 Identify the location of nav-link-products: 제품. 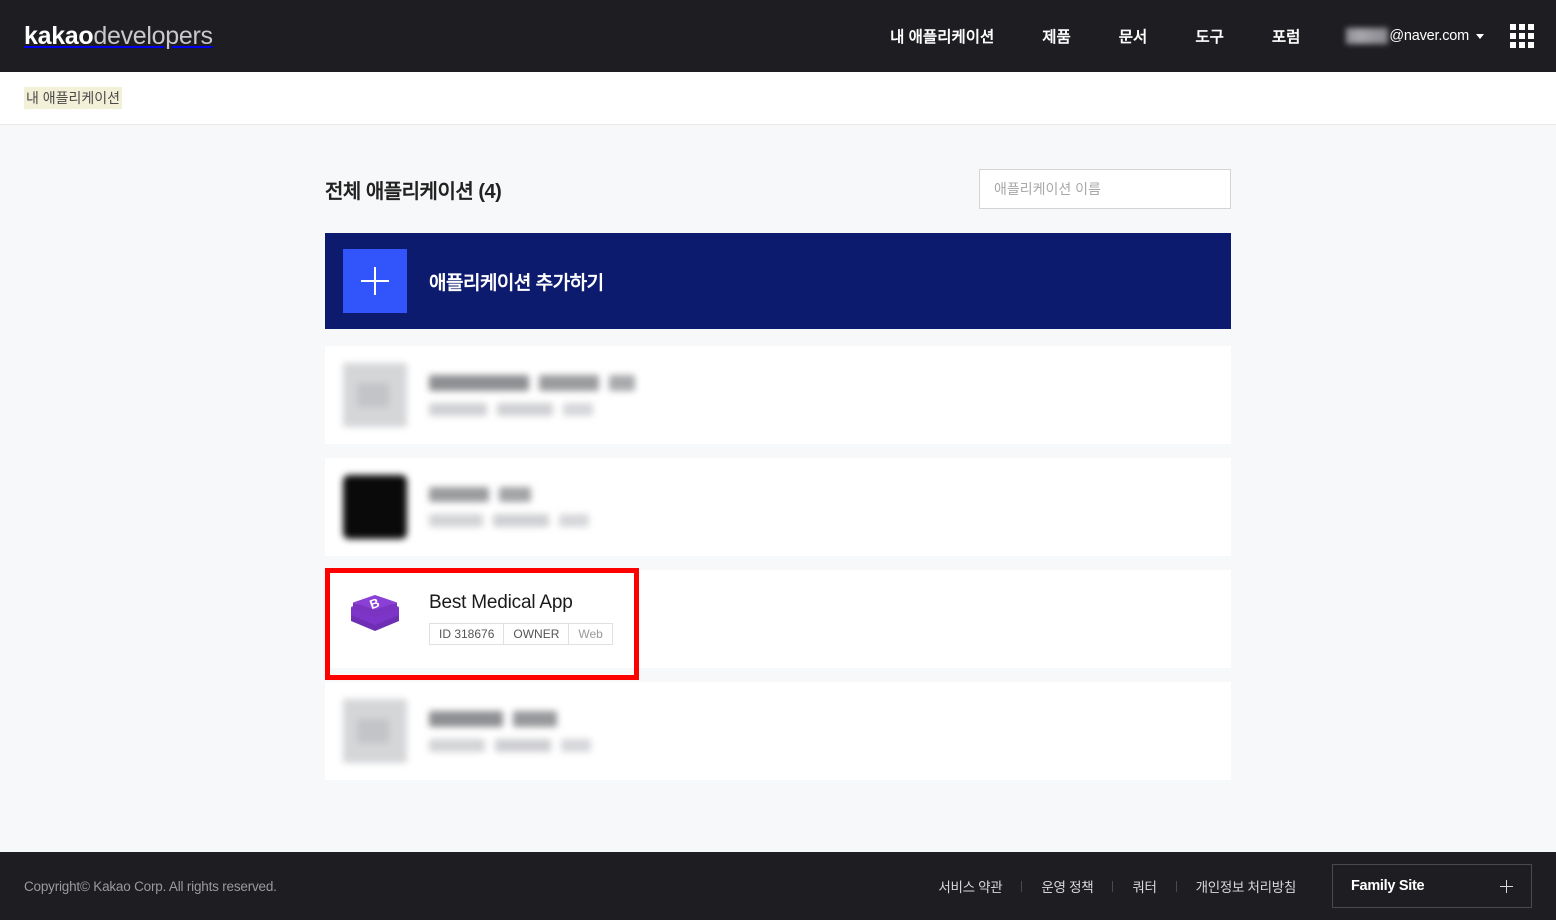
(1056, 36).